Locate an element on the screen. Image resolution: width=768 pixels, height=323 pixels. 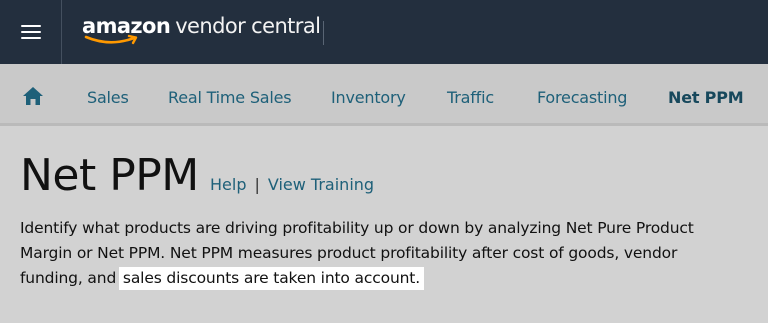
nav-item-traffic: Traffic is located at coordinates (470, 97).